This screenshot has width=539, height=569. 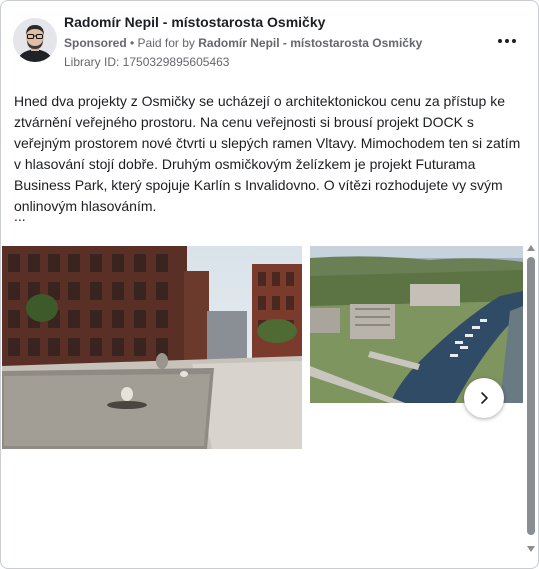 What do you see at coordinates (531, 396) in the screenshot?
I see `scrollbar-thumb` at bounding box center [531, 396].